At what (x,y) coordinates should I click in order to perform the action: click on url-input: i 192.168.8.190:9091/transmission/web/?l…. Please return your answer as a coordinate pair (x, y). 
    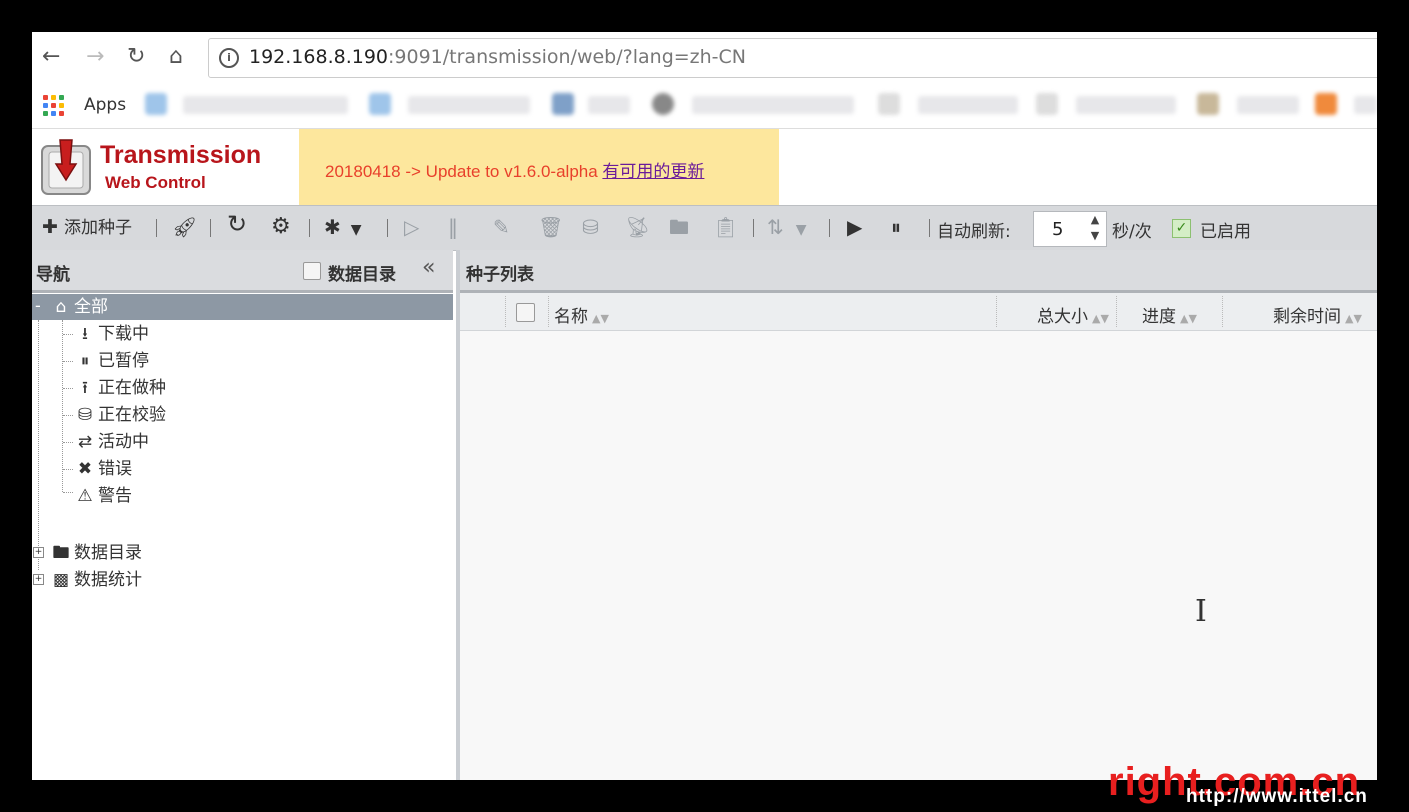
    Looking at the image, I should click on (792, 58).